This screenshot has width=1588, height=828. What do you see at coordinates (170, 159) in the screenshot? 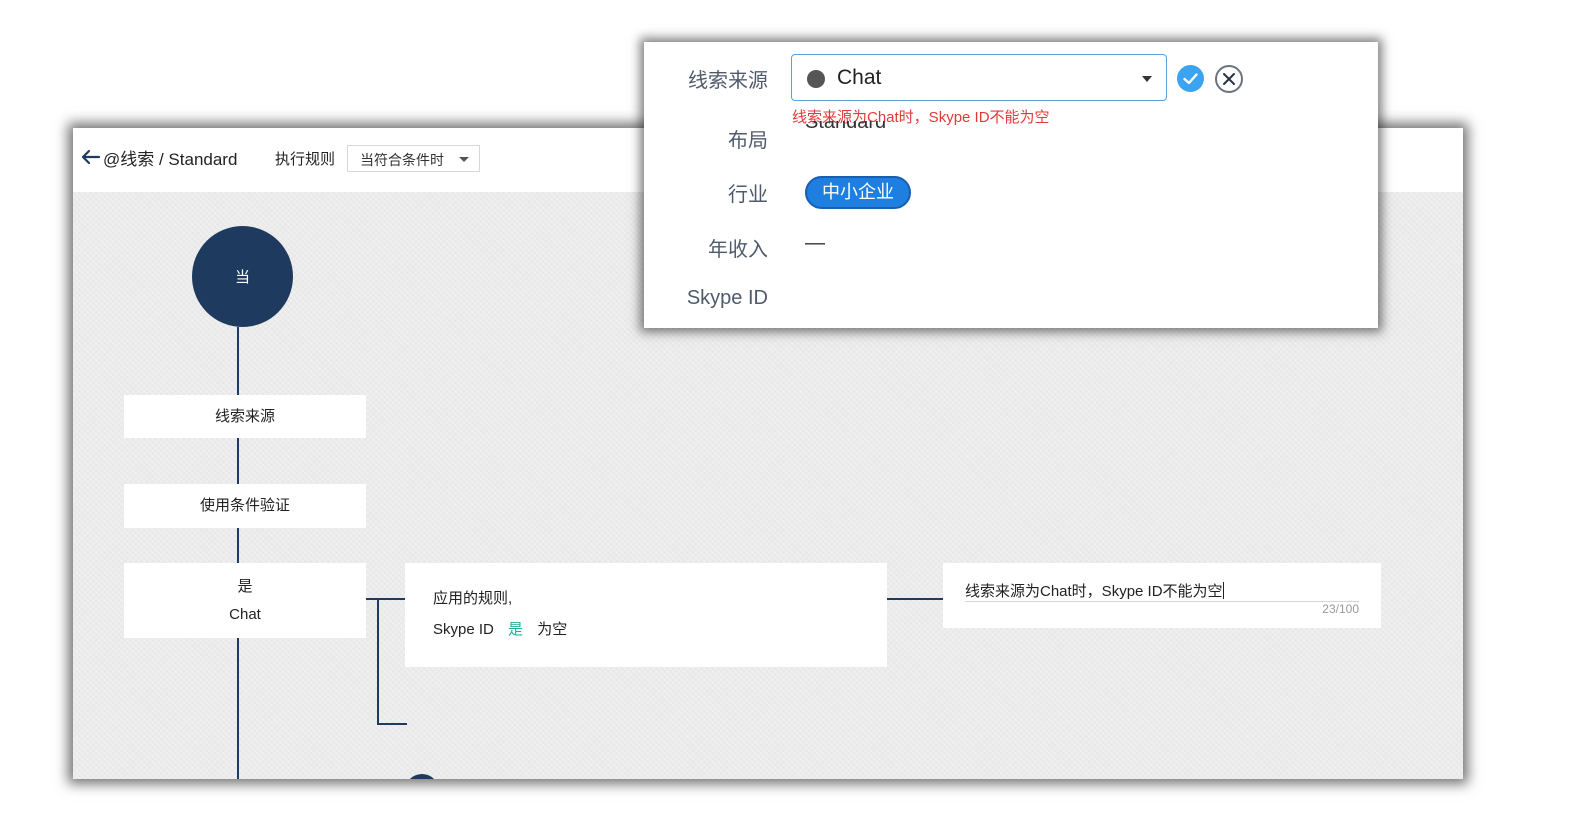
I see `breadcrumb: @线索 / Standard` at bounding box center [170, 159].